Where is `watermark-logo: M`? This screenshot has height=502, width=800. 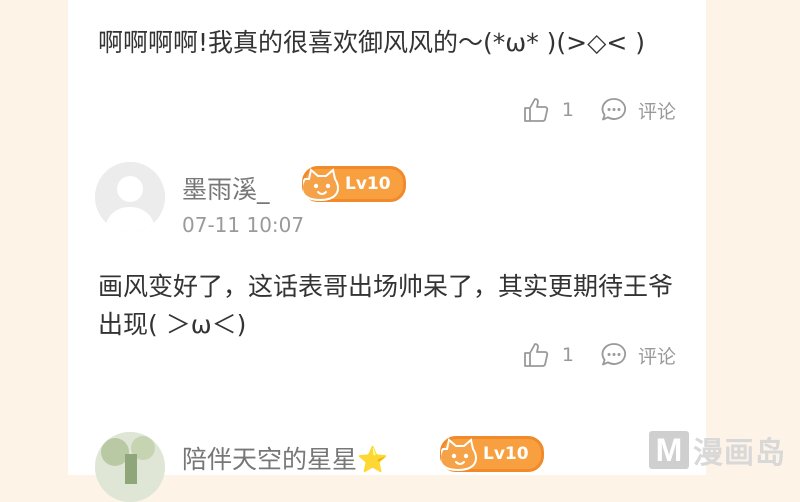 watermark-logo: M is located at coordinates (669, 450).